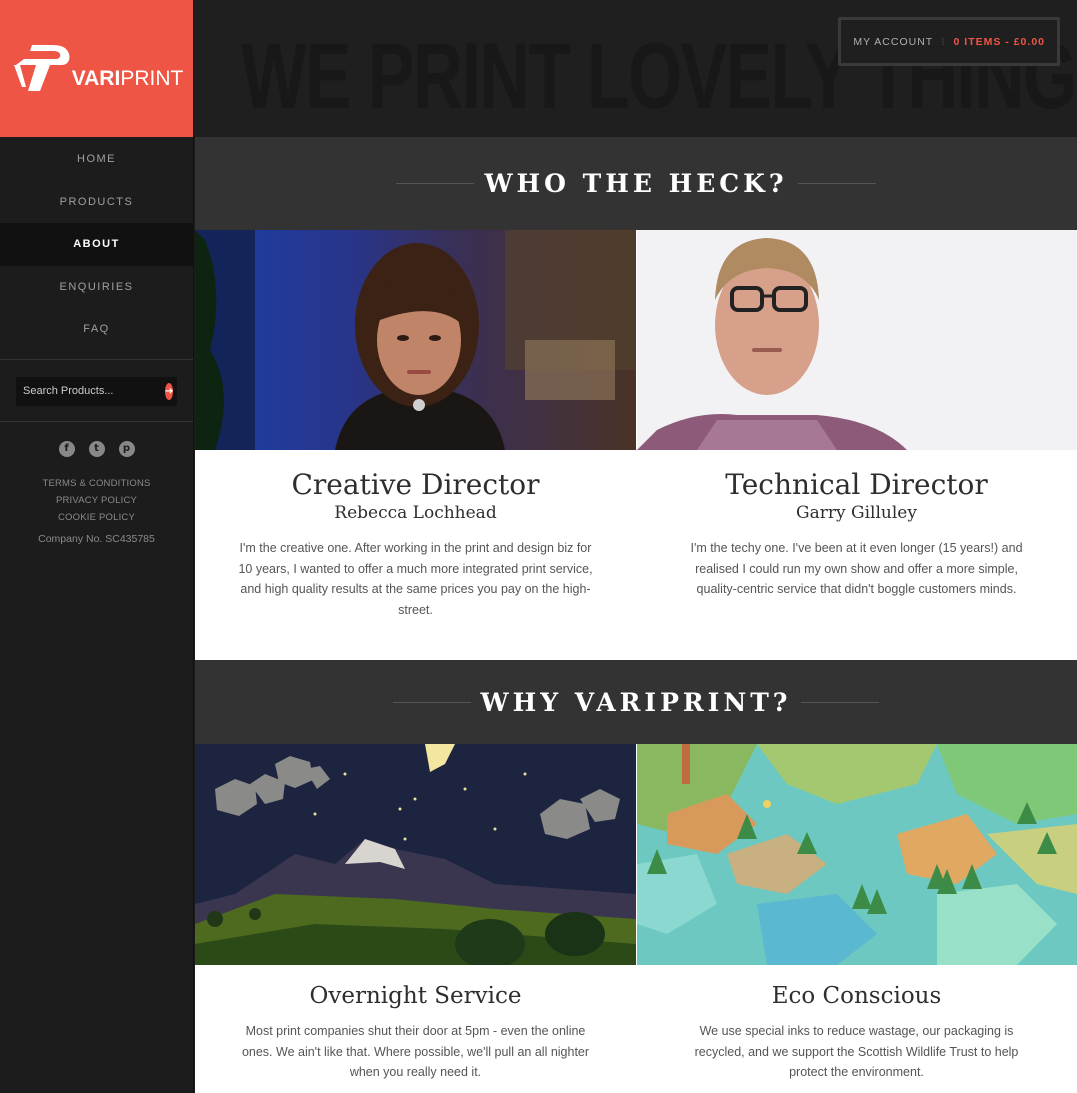 Image resolution: width=1077 pixels, height=1093 pixels. What do you see at coordinates (415, 996) in the screenshot?
I see `feature-title: Overnight Service` at bounding box center [415, 996].